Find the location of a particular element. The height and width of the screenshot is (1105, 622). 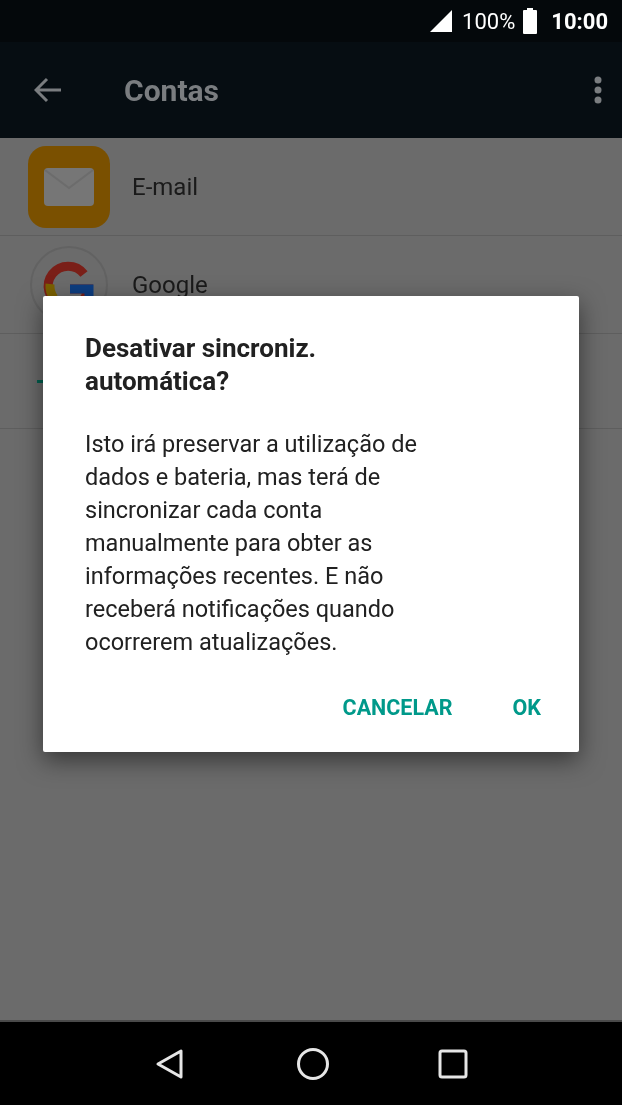

battery-percent: 100% is located at coordinates (489, 21).